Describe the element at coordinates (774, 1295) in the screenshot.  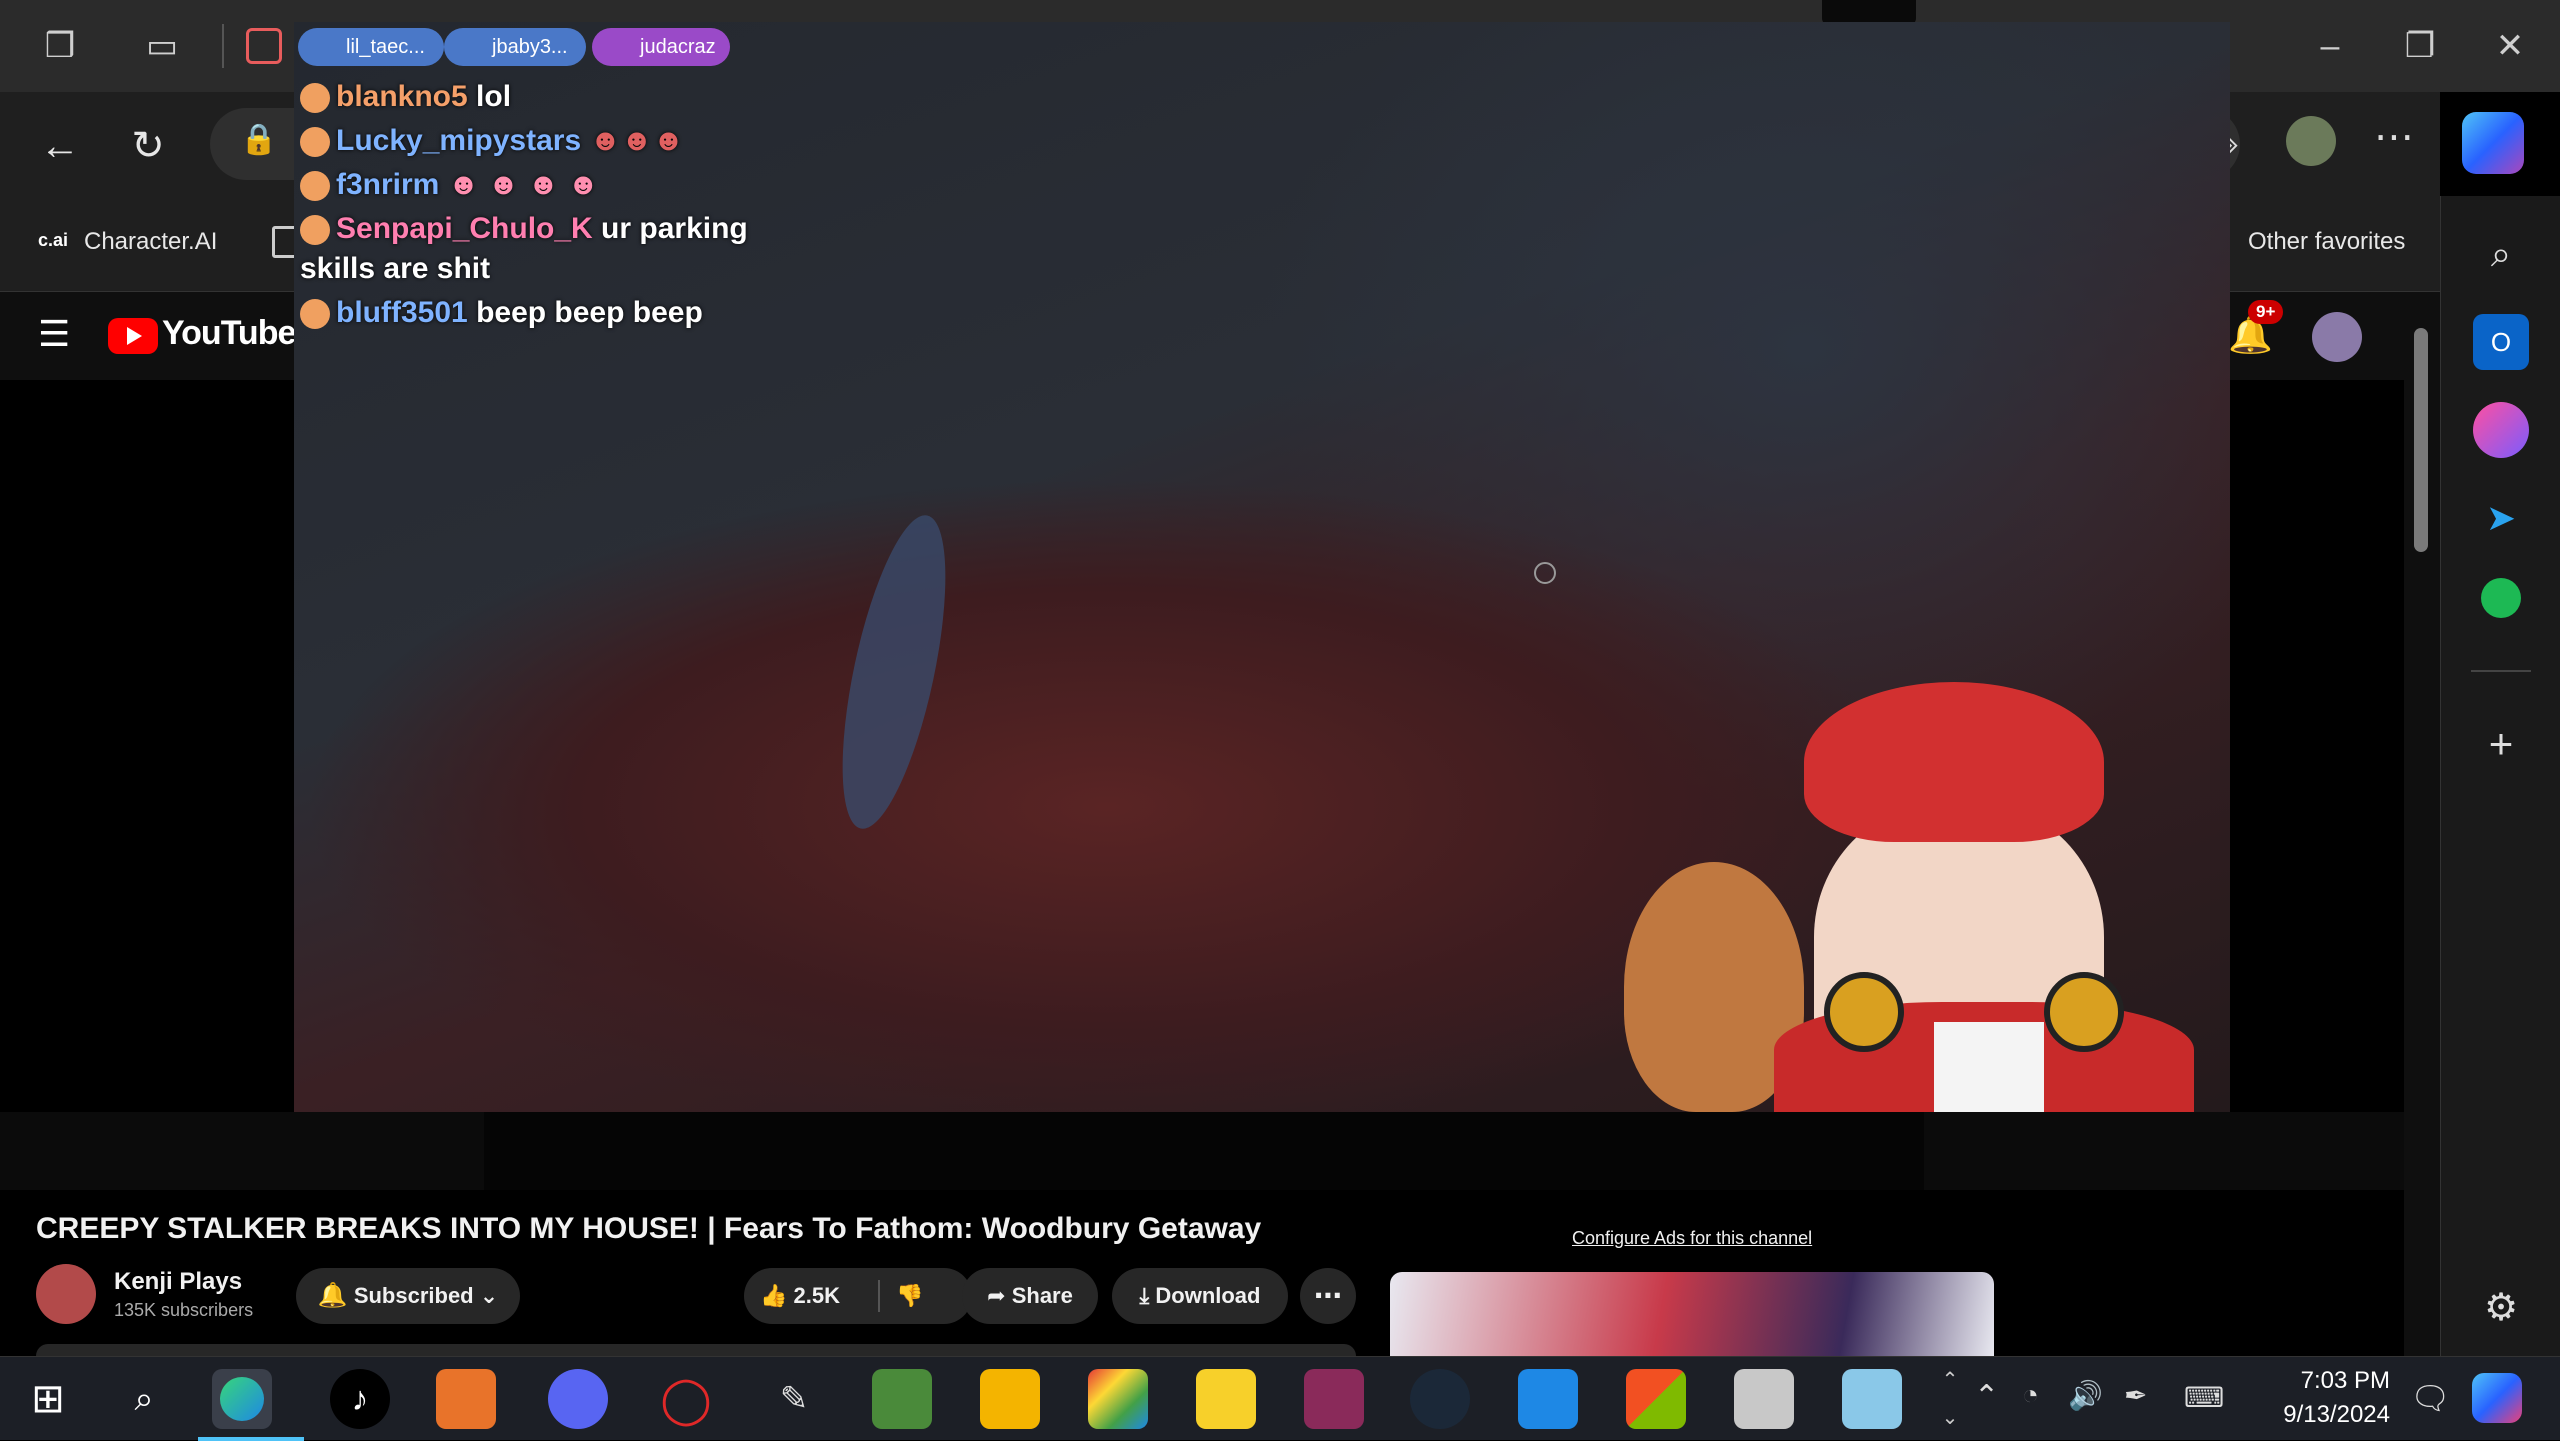
I see `thumbs-up-icon: 👍` at that location.